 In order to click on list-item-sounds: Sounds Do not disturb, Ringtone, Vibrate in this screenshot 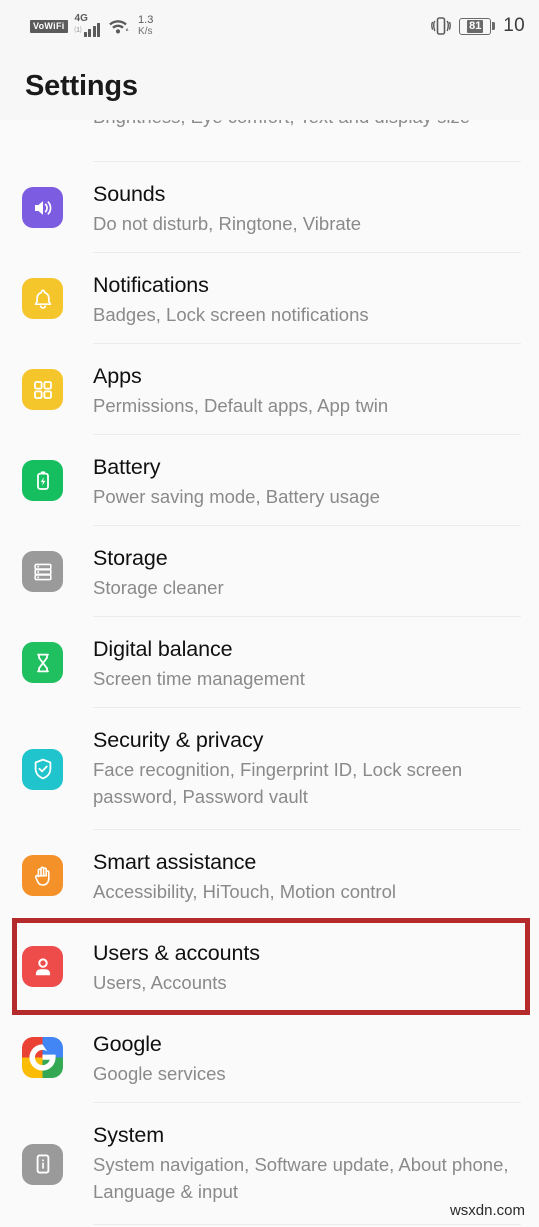, I will do `click(269, 207)`.